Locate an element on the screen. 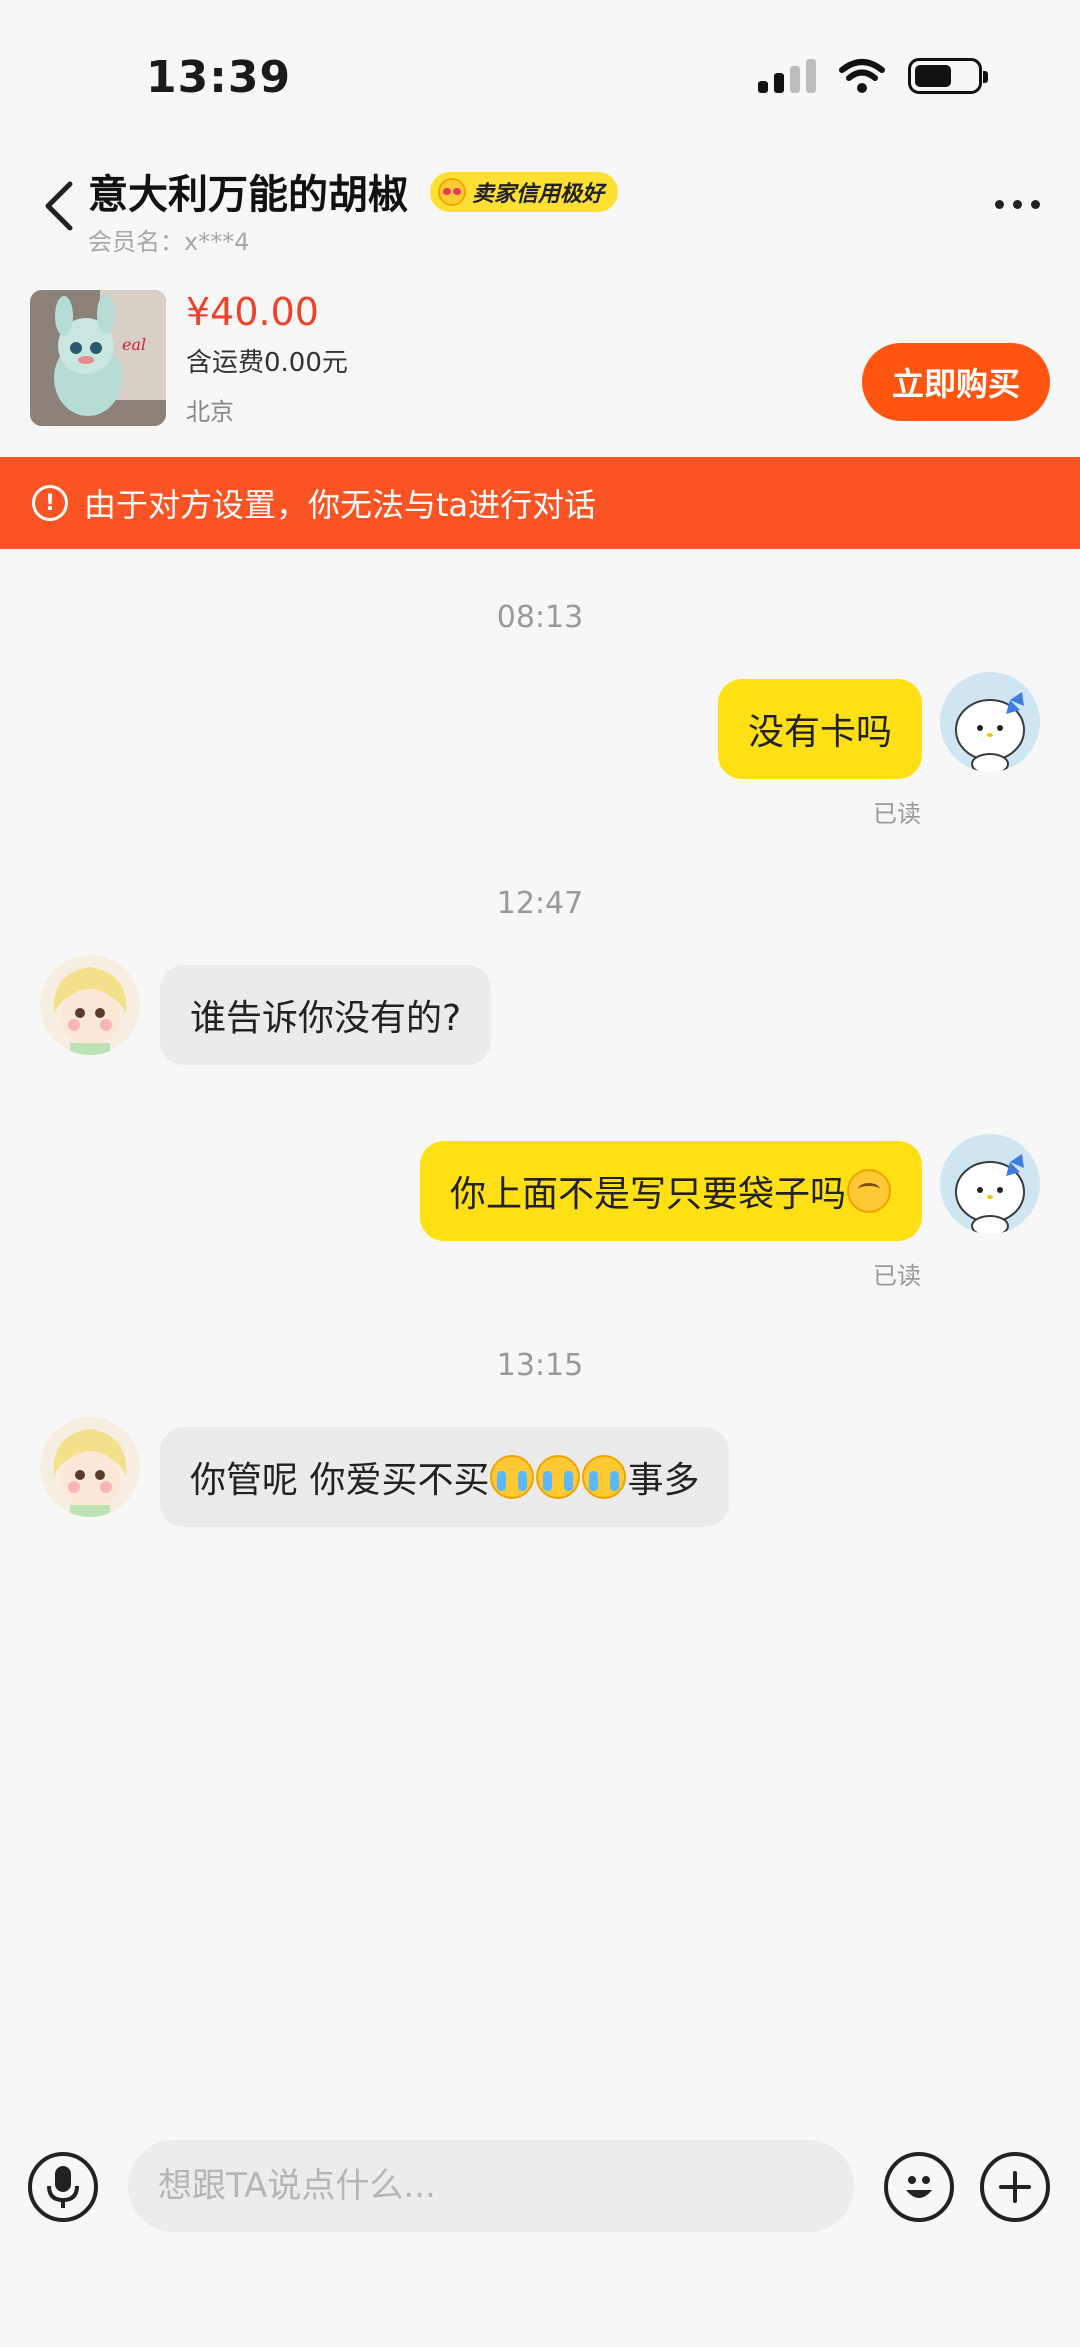 The height and width of the screenshot is (2347, 1080). credit-badge-label: 卖家信用极好 is located at coordinates (538, 194).